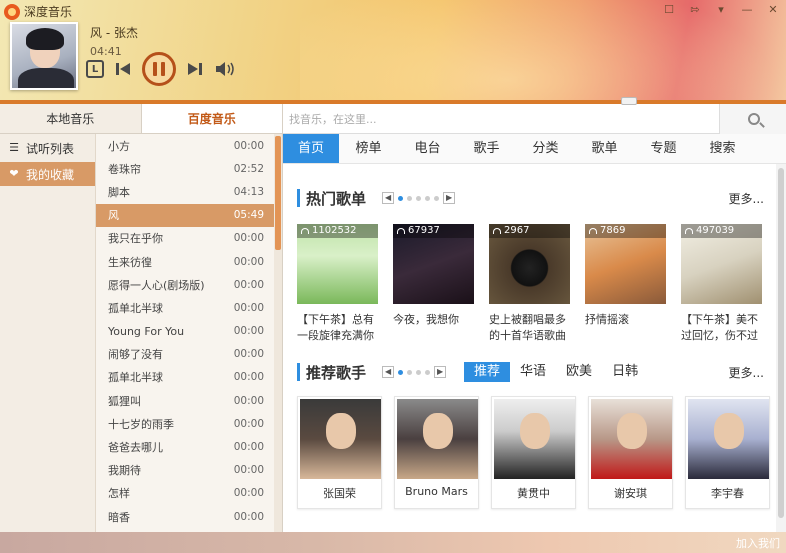 Image resolution: width=786 pixels, height=553 pixels. Describe the element at coordinates (427, 148) in the screenshot. I see `tab-radio: 电台` at that location.